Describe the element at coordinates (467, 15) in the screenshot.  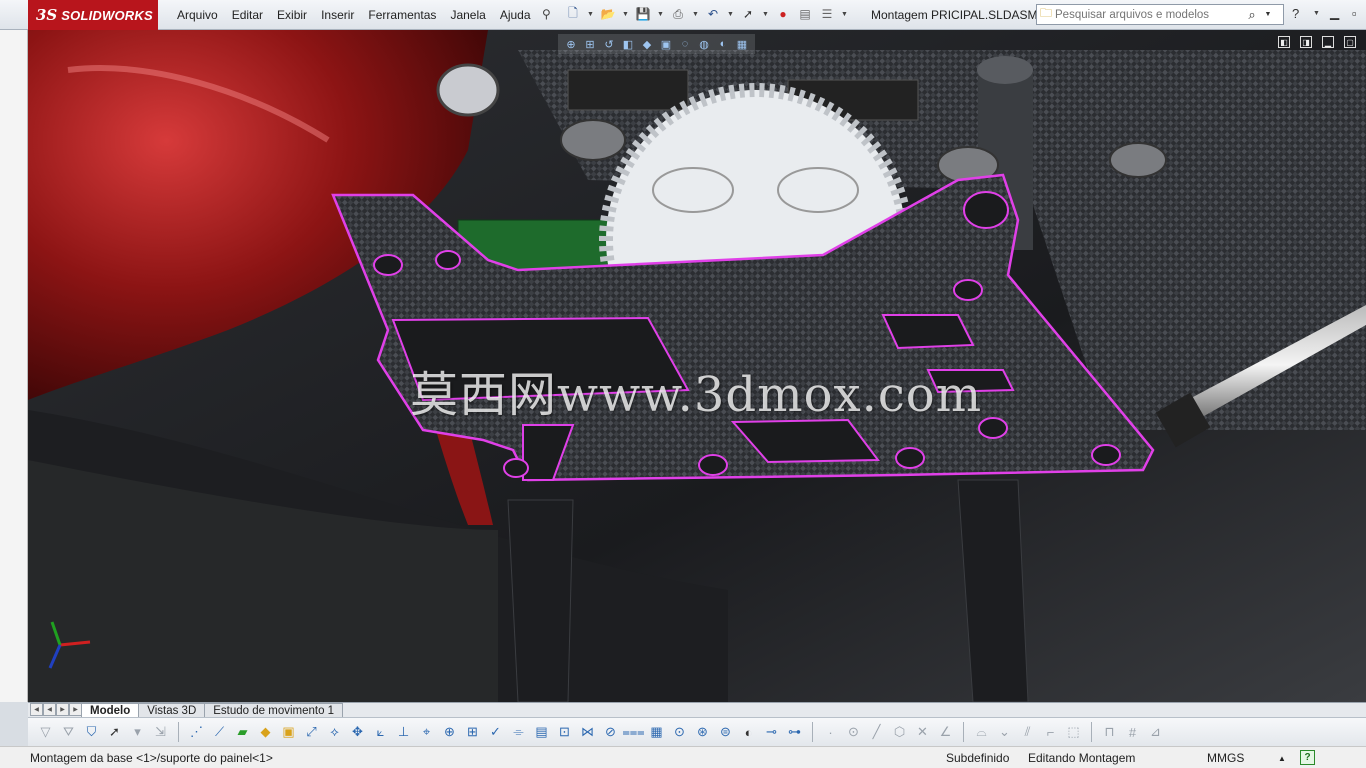
I see `menu-janela: Janela` at that location.